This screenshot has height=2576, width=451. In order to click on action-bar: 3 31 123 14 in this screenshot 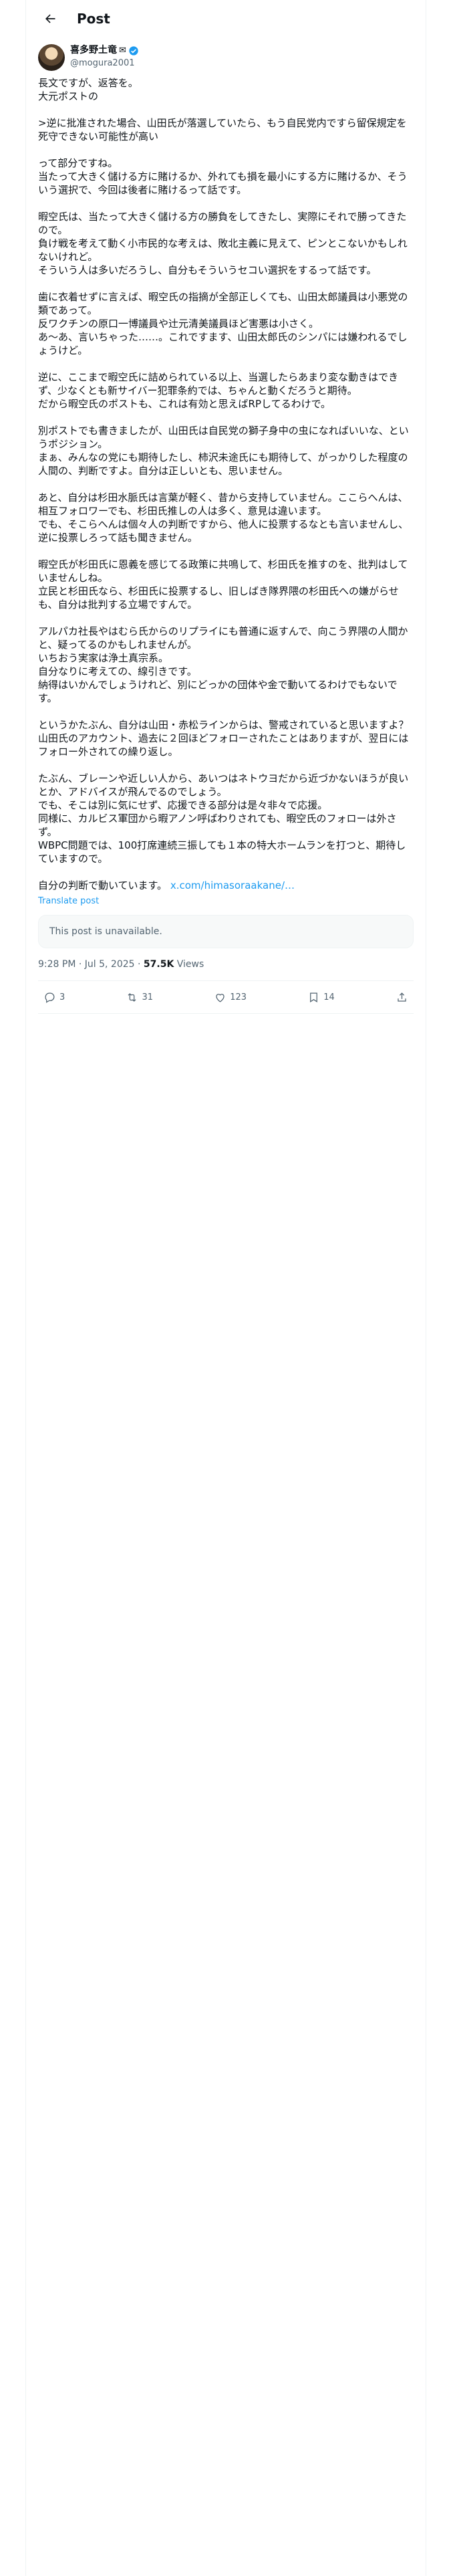, I will do `click(226, 997)`.